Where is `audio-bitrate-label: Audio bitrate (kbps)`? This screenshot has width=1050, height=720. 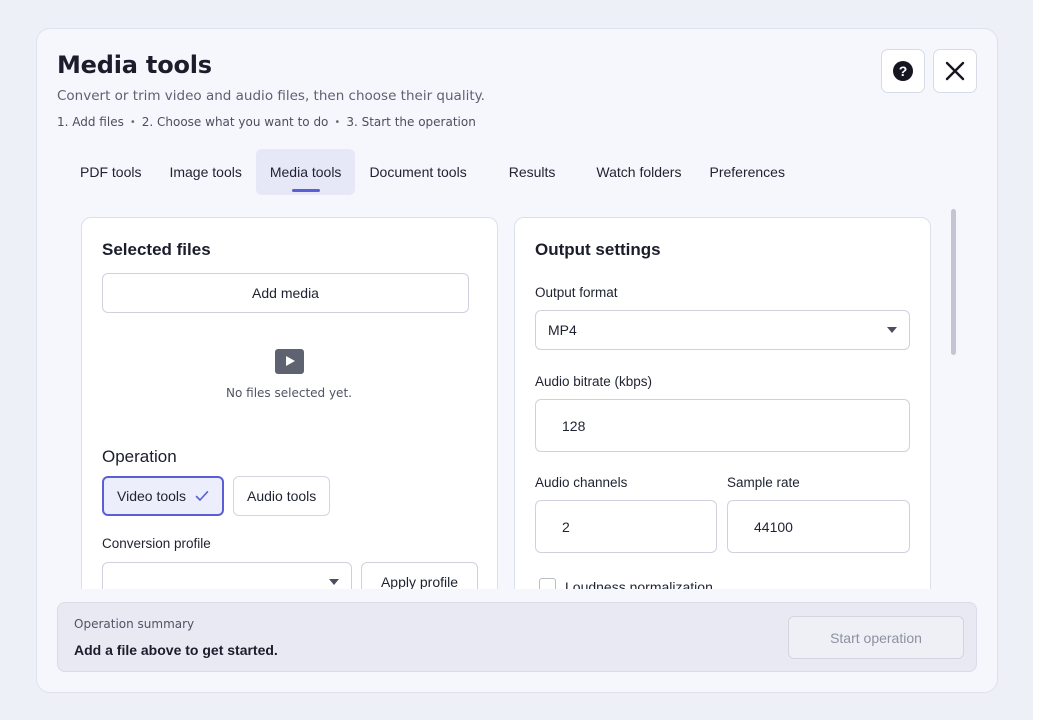
audio-bitrate-label: Audio bitrate (kbps) is located at coordinates (594, 381).